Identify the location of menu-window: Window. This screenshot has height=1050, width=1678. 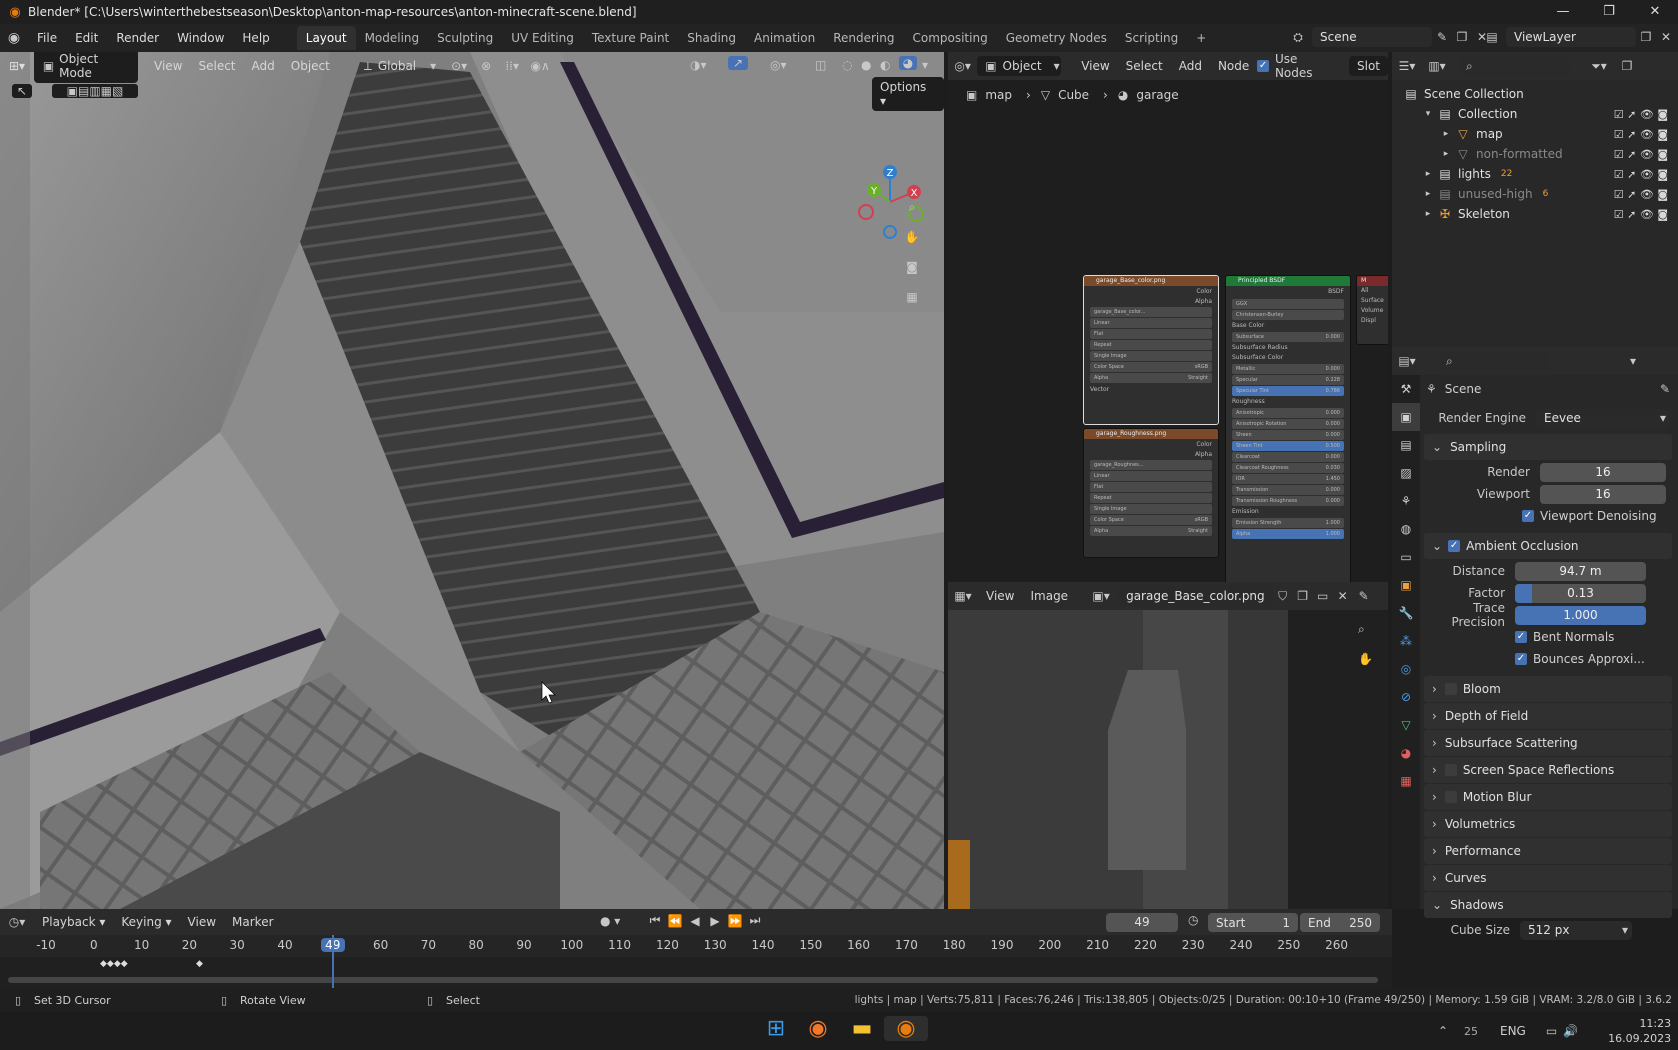
(200, 38).